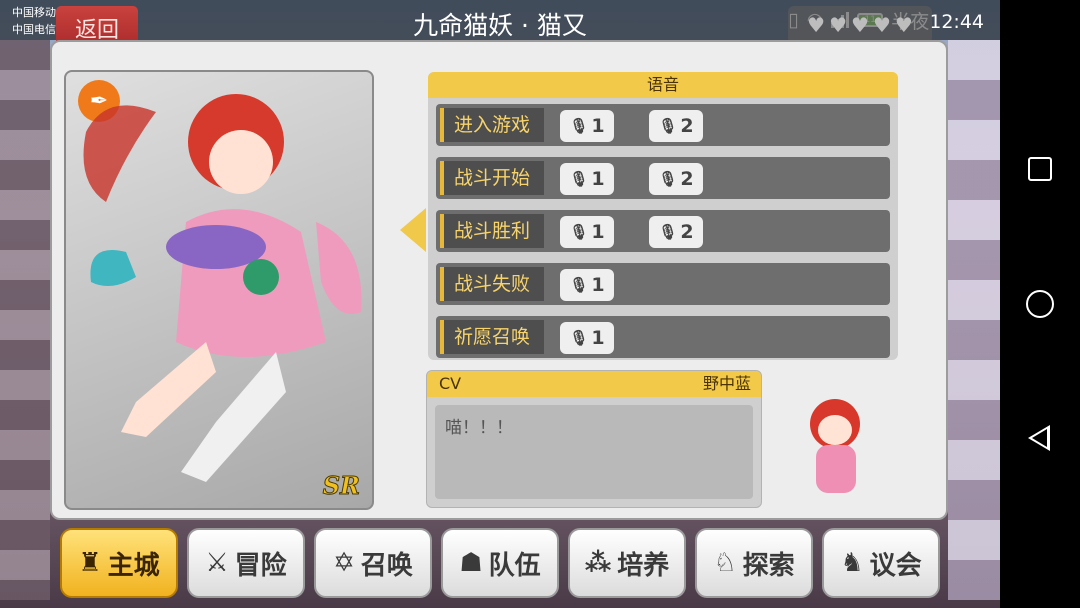 Image resolution: width=1080 pixels, height=608 pixels. I want to click on nav-team: ☗ 队伍, so click(500, 563).